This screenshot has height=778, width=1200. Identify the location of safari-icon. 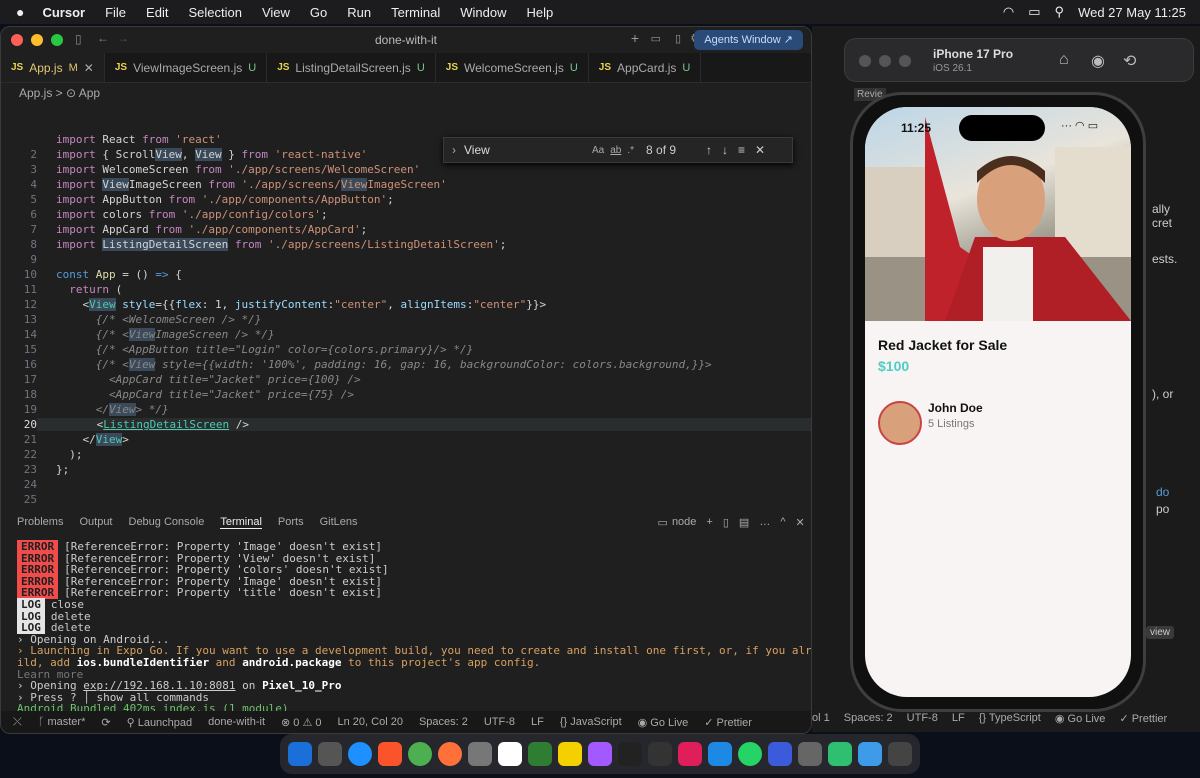
(360, 754).